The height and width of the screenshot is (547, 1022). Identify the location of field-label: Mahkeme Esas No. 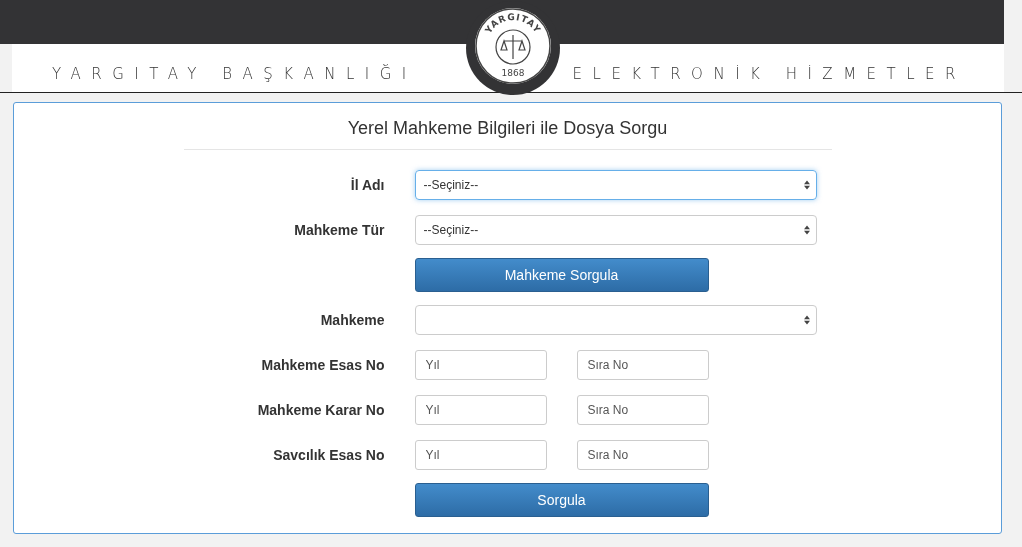
(322, 365).